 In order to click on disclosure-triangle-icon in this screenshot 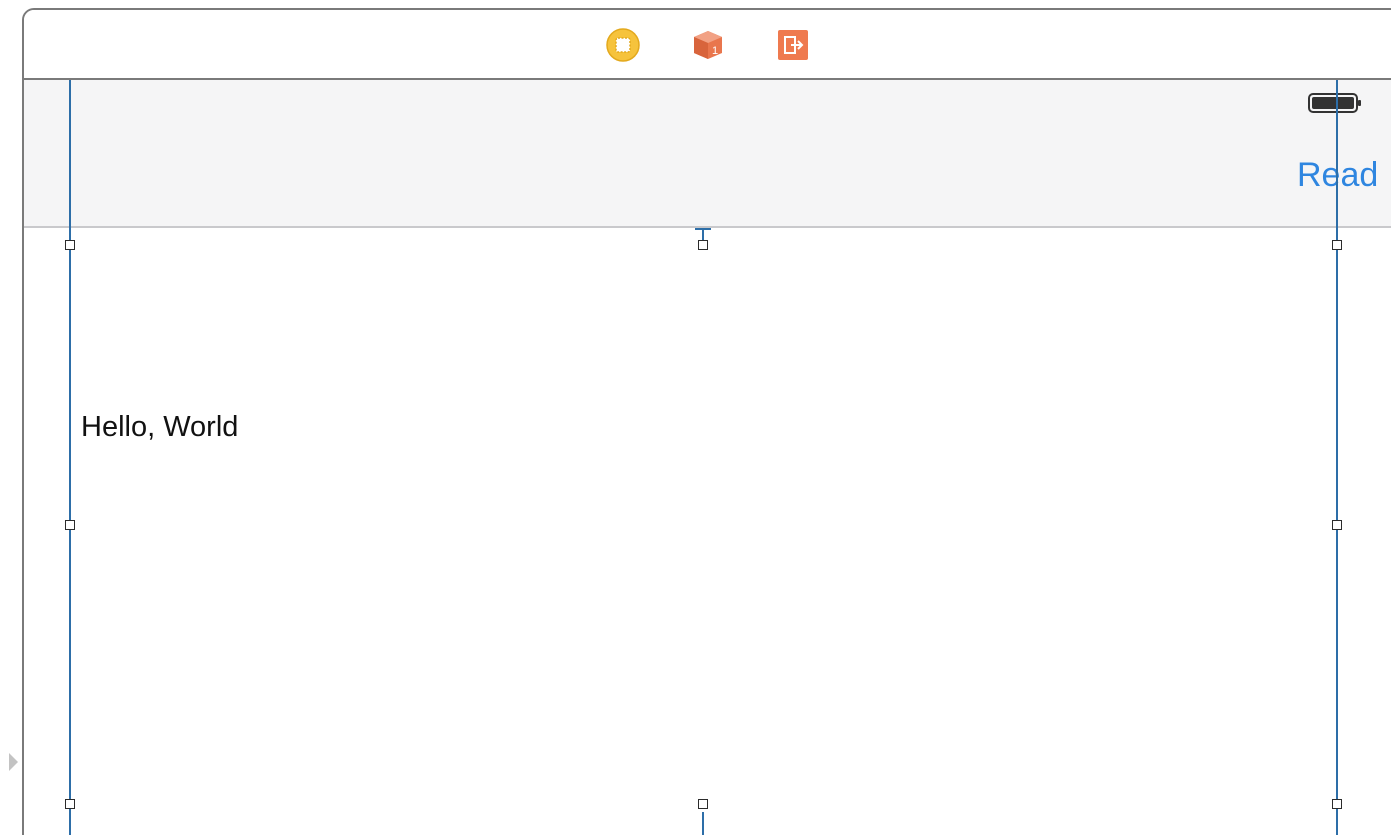, I will do `click(13, 762)`.